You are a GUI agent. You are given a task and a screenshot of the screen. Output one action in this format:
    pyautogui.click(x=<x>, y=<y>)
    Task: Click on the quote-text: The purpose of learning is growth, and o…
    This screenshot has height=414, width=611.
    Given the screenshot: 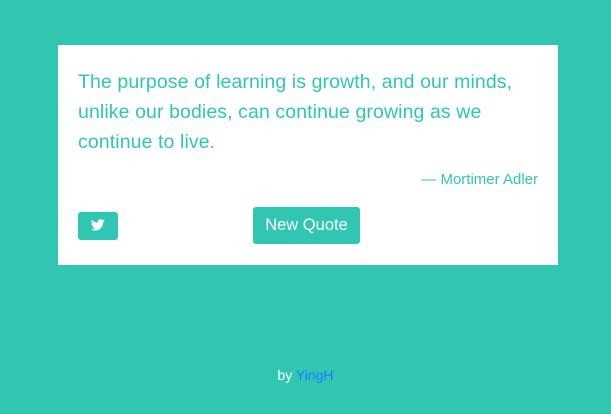 What is the action you would take?
    pyautogui.click(x=295, y=112)
    